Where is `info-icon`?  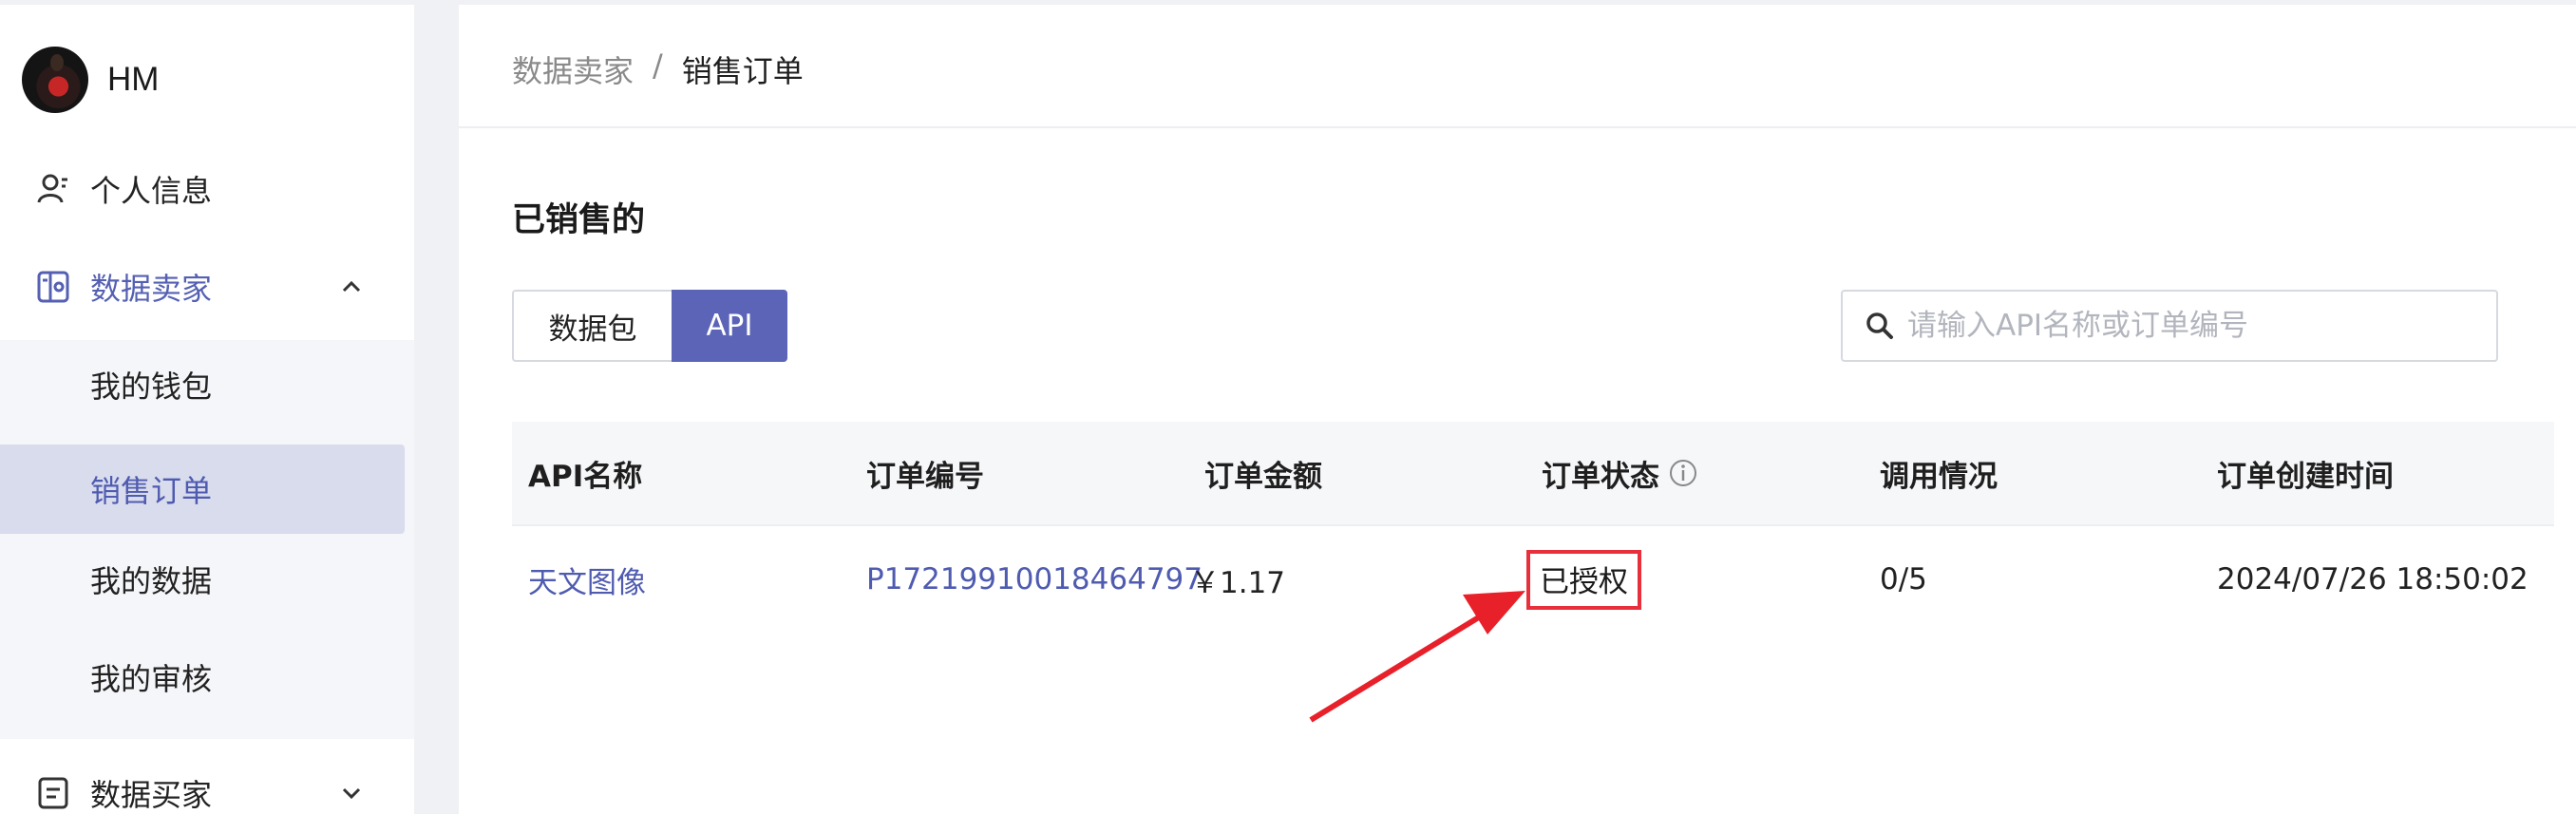 info-icon is located at coordinates (1683, 473).